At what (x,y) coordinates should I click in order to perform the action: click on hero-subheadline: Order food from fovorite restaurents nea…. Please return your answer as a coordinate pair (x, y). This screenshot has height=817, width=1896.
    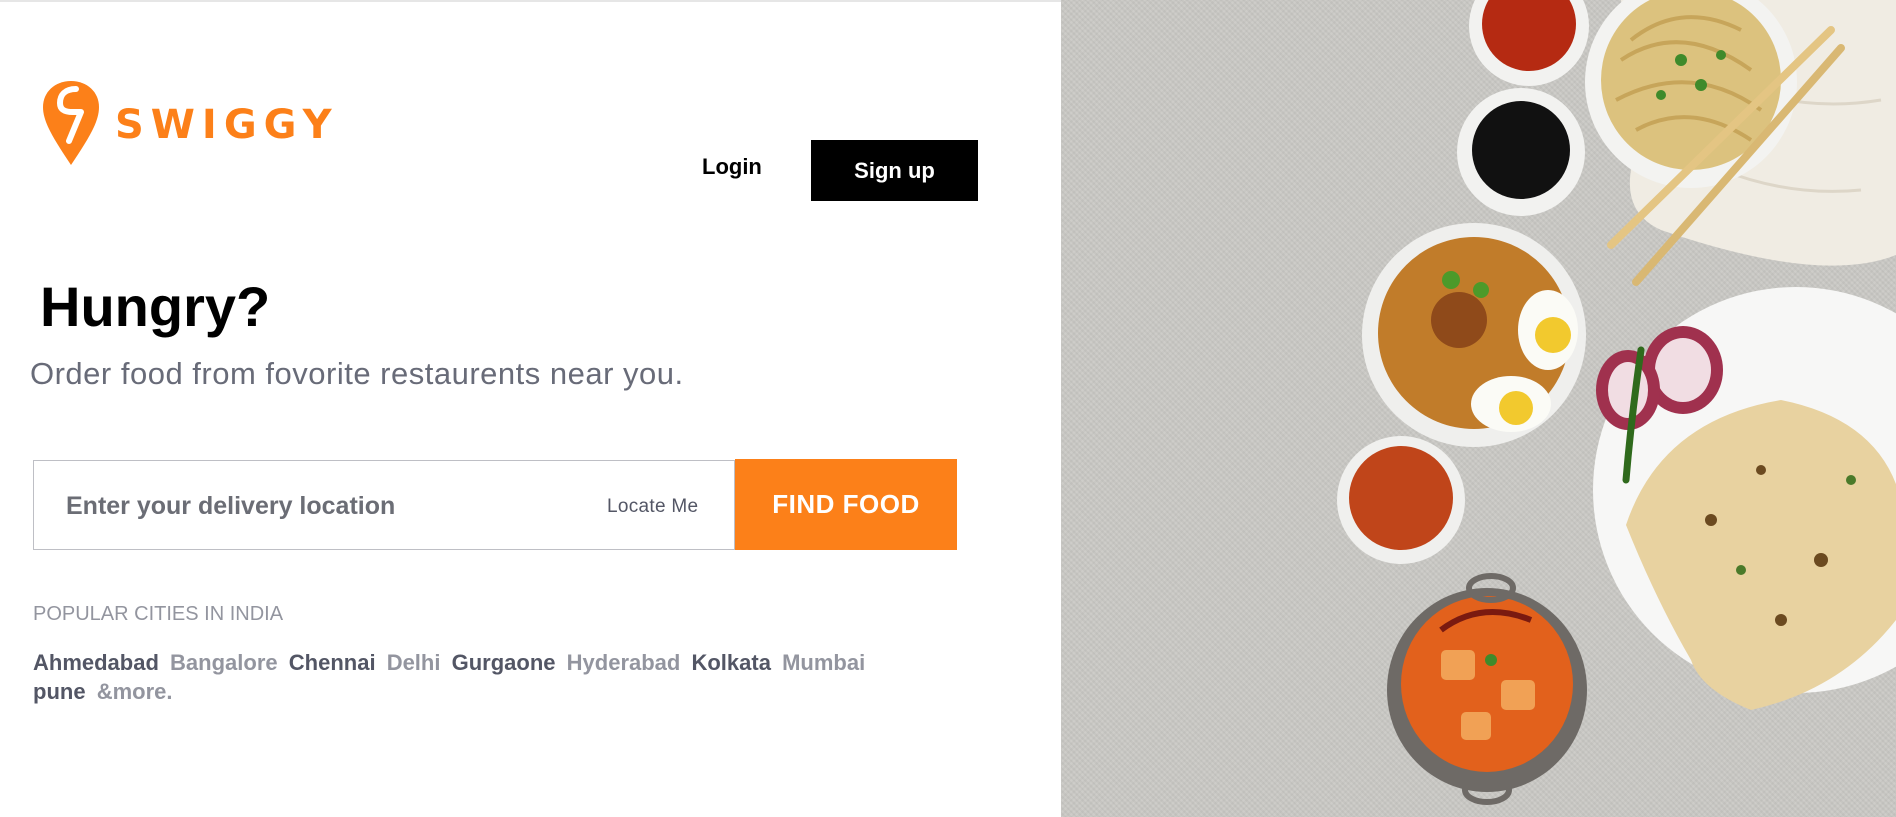
    Looking at the image, I should click on (357, 373).